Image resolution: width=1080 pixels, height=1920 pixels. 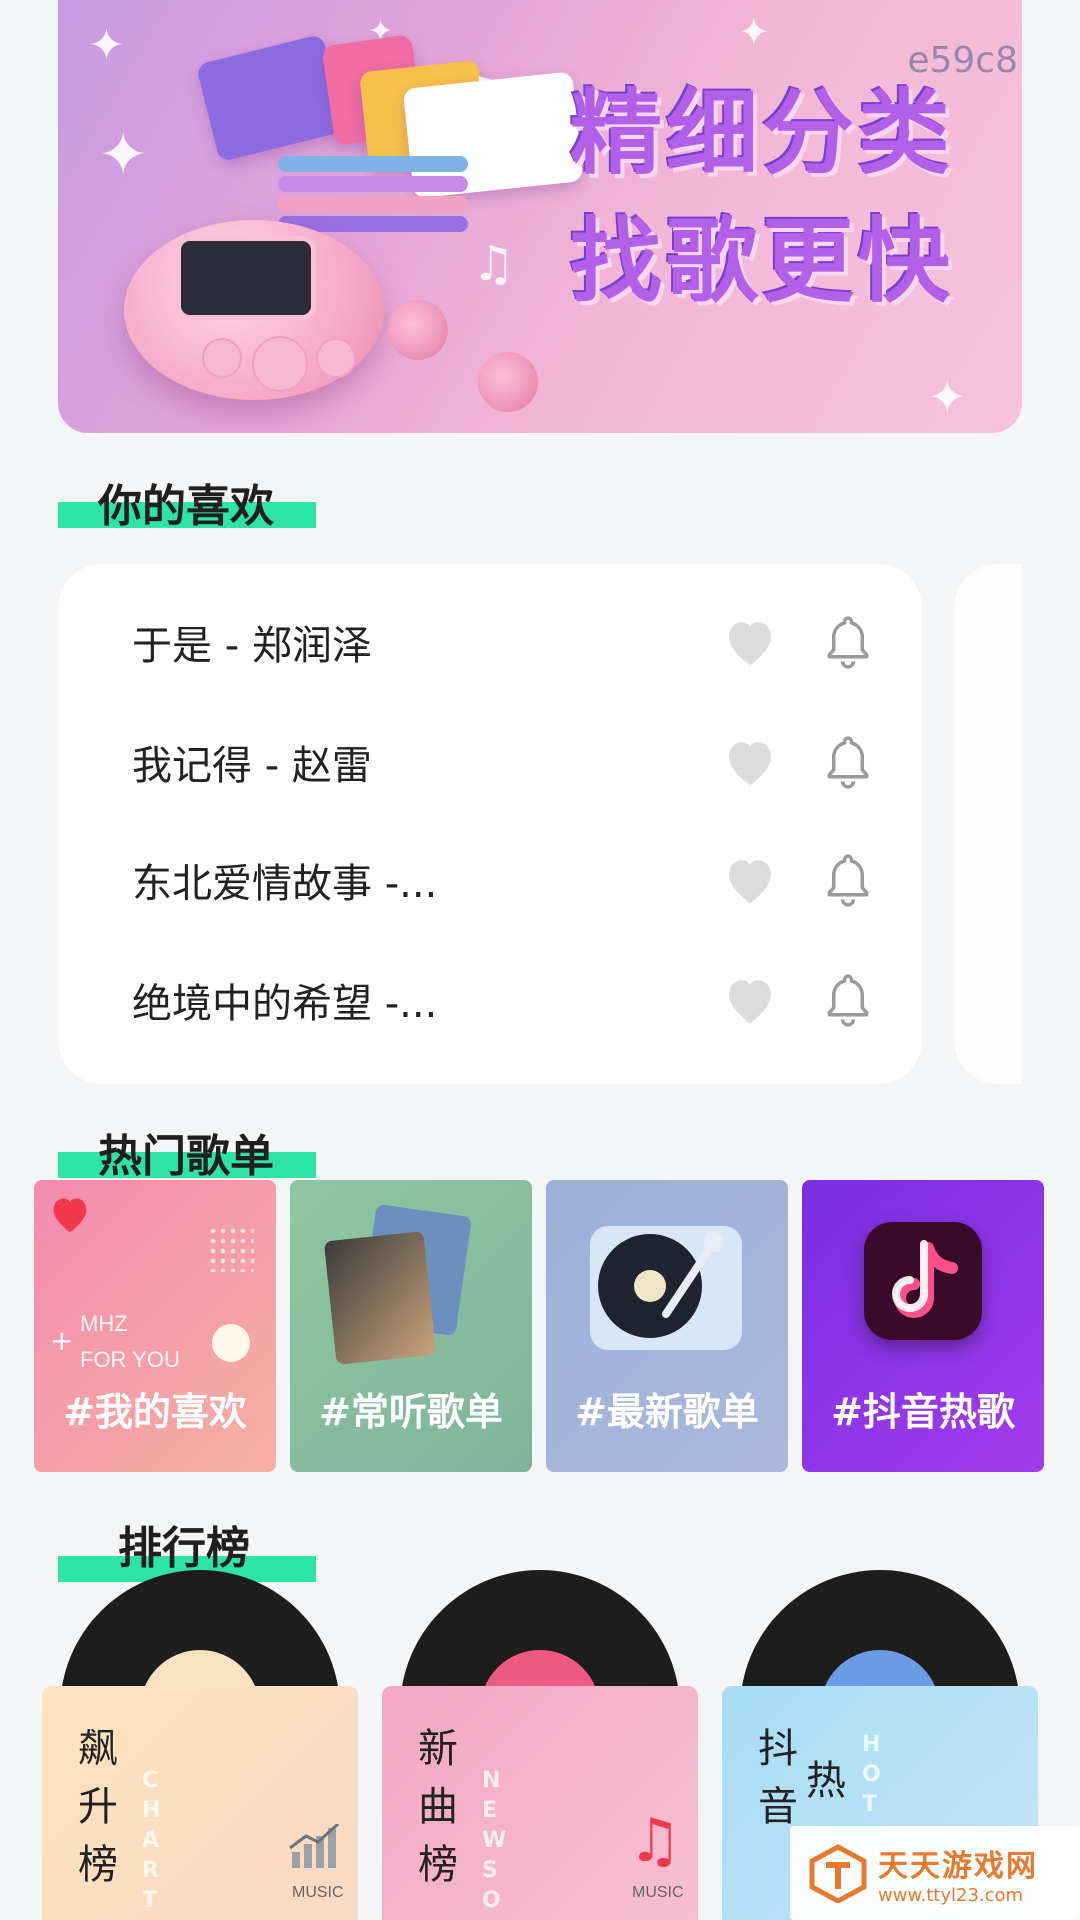 I want to click on playlist-tile-newest: #最新歌单, so click(x=667, y=1326).